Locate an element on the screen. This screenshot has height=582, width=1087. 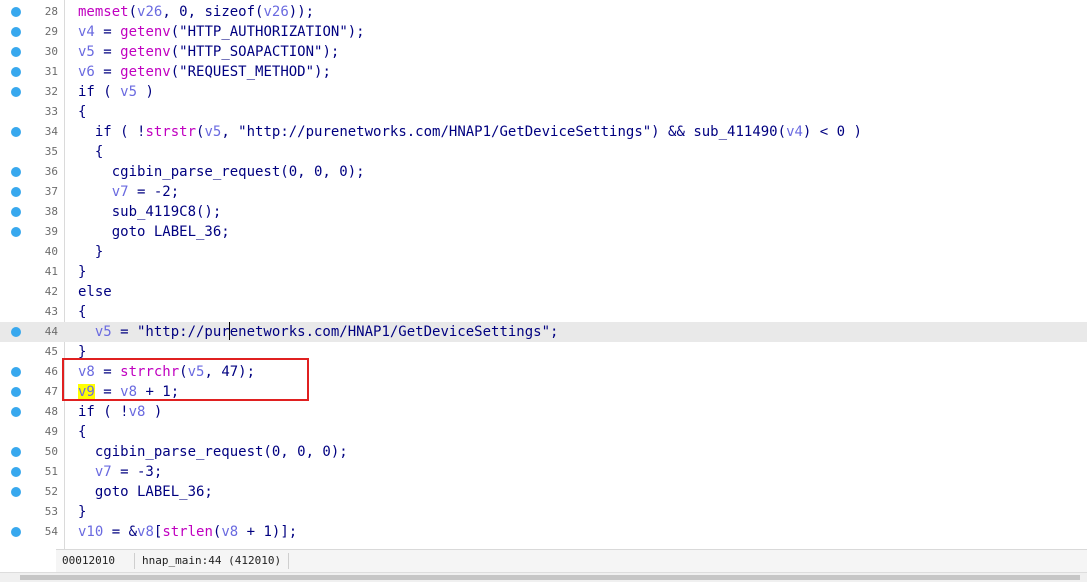
function-token: strlen is located at coordinates (187, 532).